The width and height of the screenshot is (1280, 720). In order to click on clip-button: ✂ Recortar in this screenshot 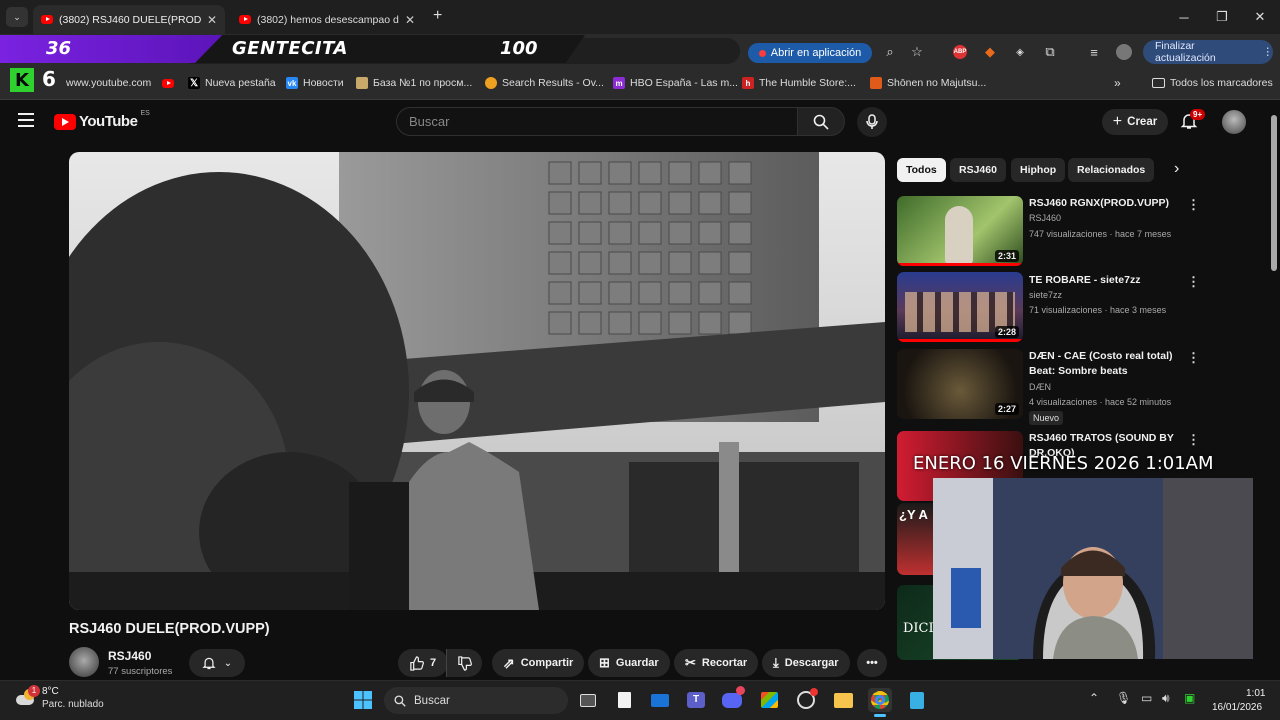, I will do `click(716, 663)`.